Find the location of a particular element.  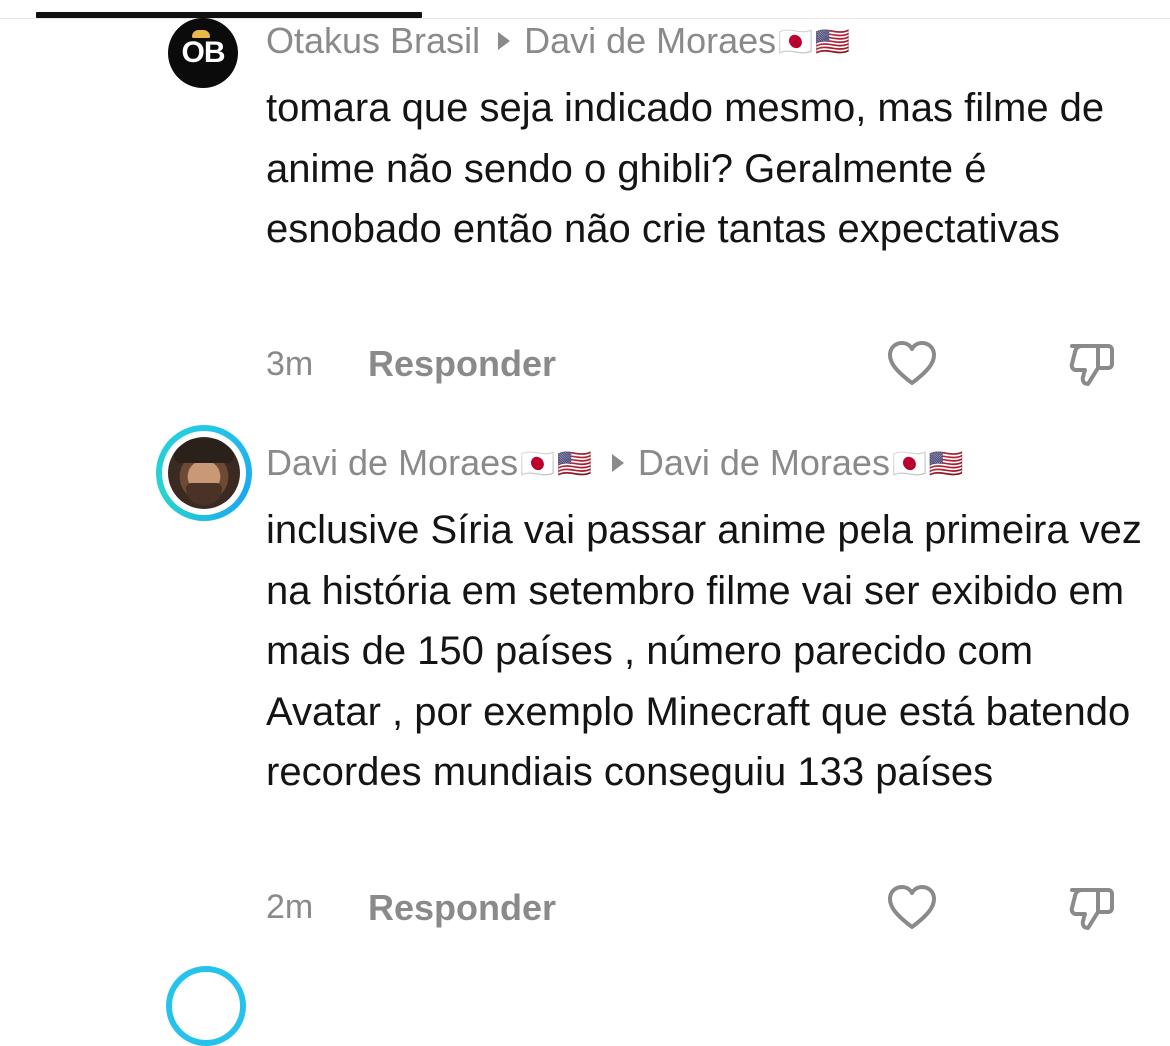

profile-photo is located at coordinates (204, 473).